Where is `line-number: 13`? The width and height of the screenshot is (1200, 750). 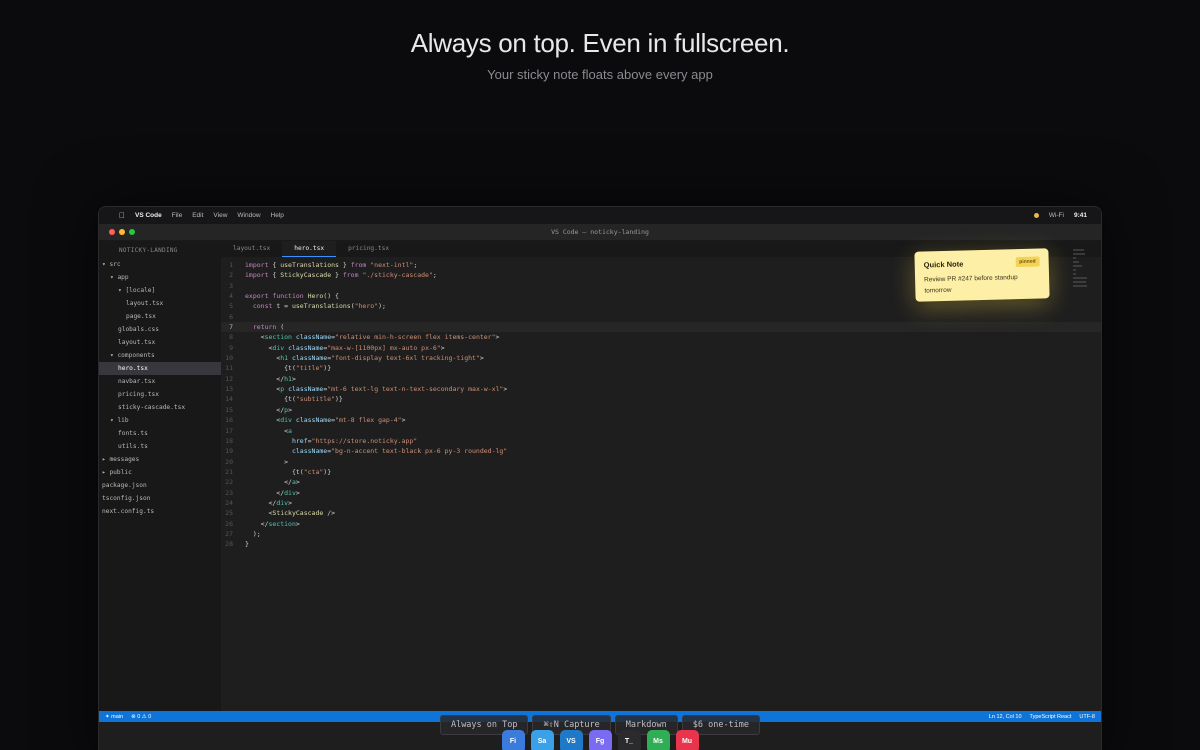 line-number: 13 is located at coordinates (229, 389).